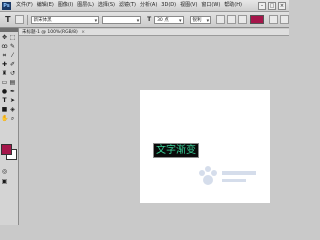 The image size is (320, 240). I want to click on orientation-toggle-icon, so click(19, 19).